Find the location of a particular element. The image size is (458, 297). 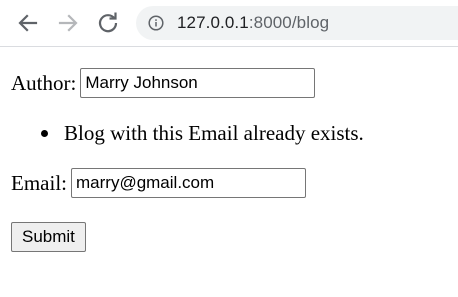

url-host: 127.0.0.1 is located at coordinates (213, 22).